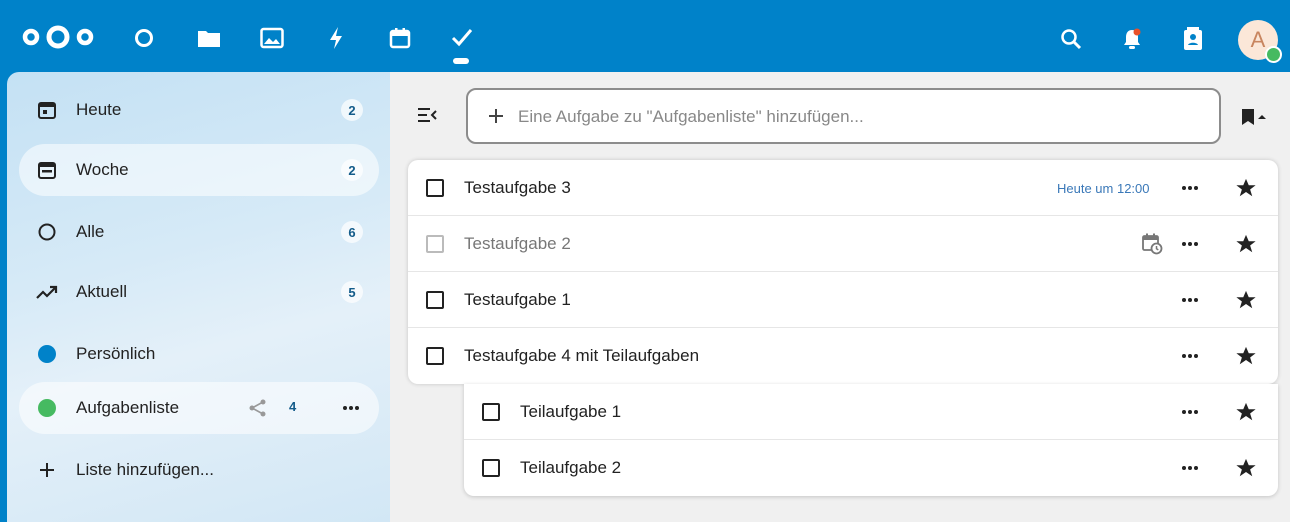  Describe the element at coordinates (1152, 244) in the screenshot. I see `calendar-clock-icon` at that location.